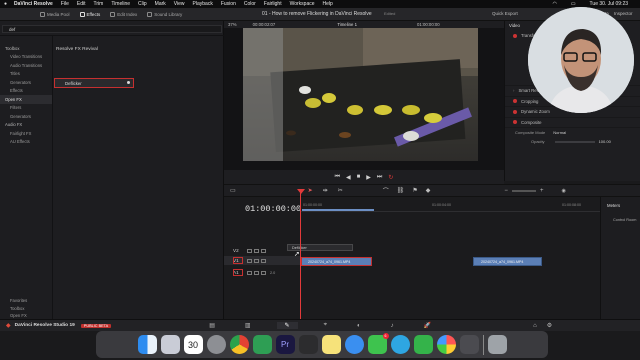  What do you see at coordinates (232, 24) in the screenshot?
I see `zoom-level: 37%` at bounding box center [232, 24].